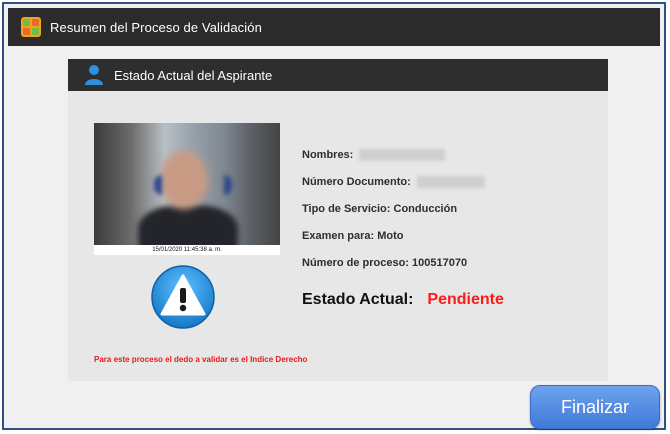 This screenshot has height=434, width=670. Describe the element at coordinates (183, 297) in the screenshot. I see `warning-icon` at that location.